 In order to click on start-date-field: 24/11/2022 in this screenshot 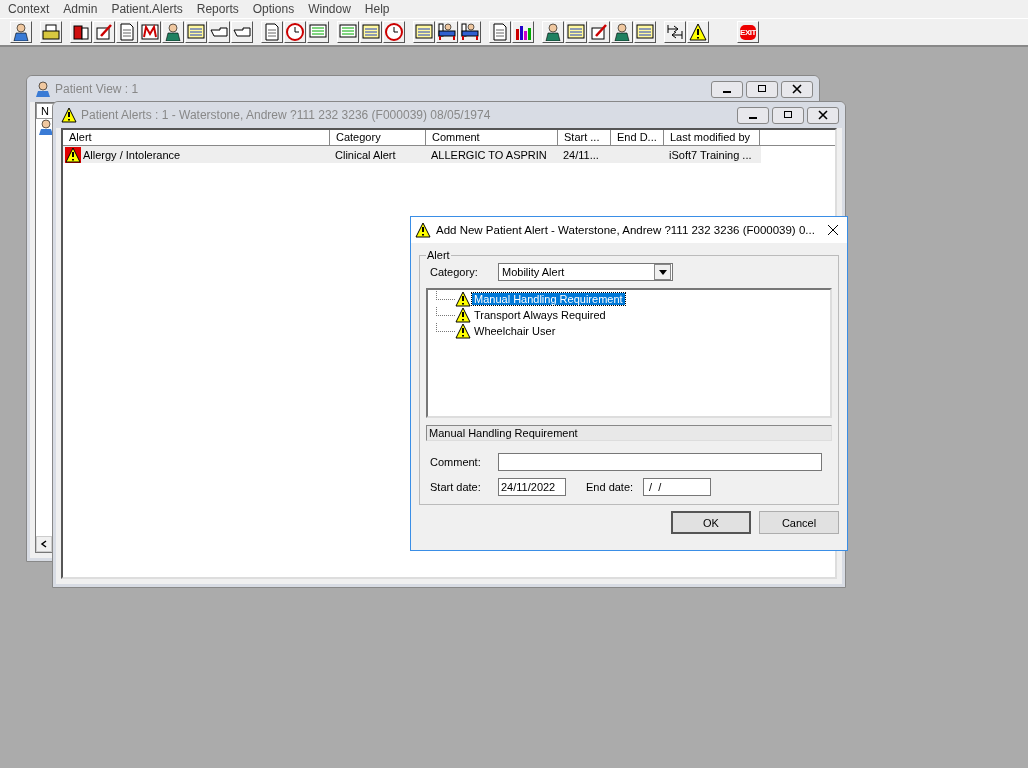, I will do `click(532, 487)`.